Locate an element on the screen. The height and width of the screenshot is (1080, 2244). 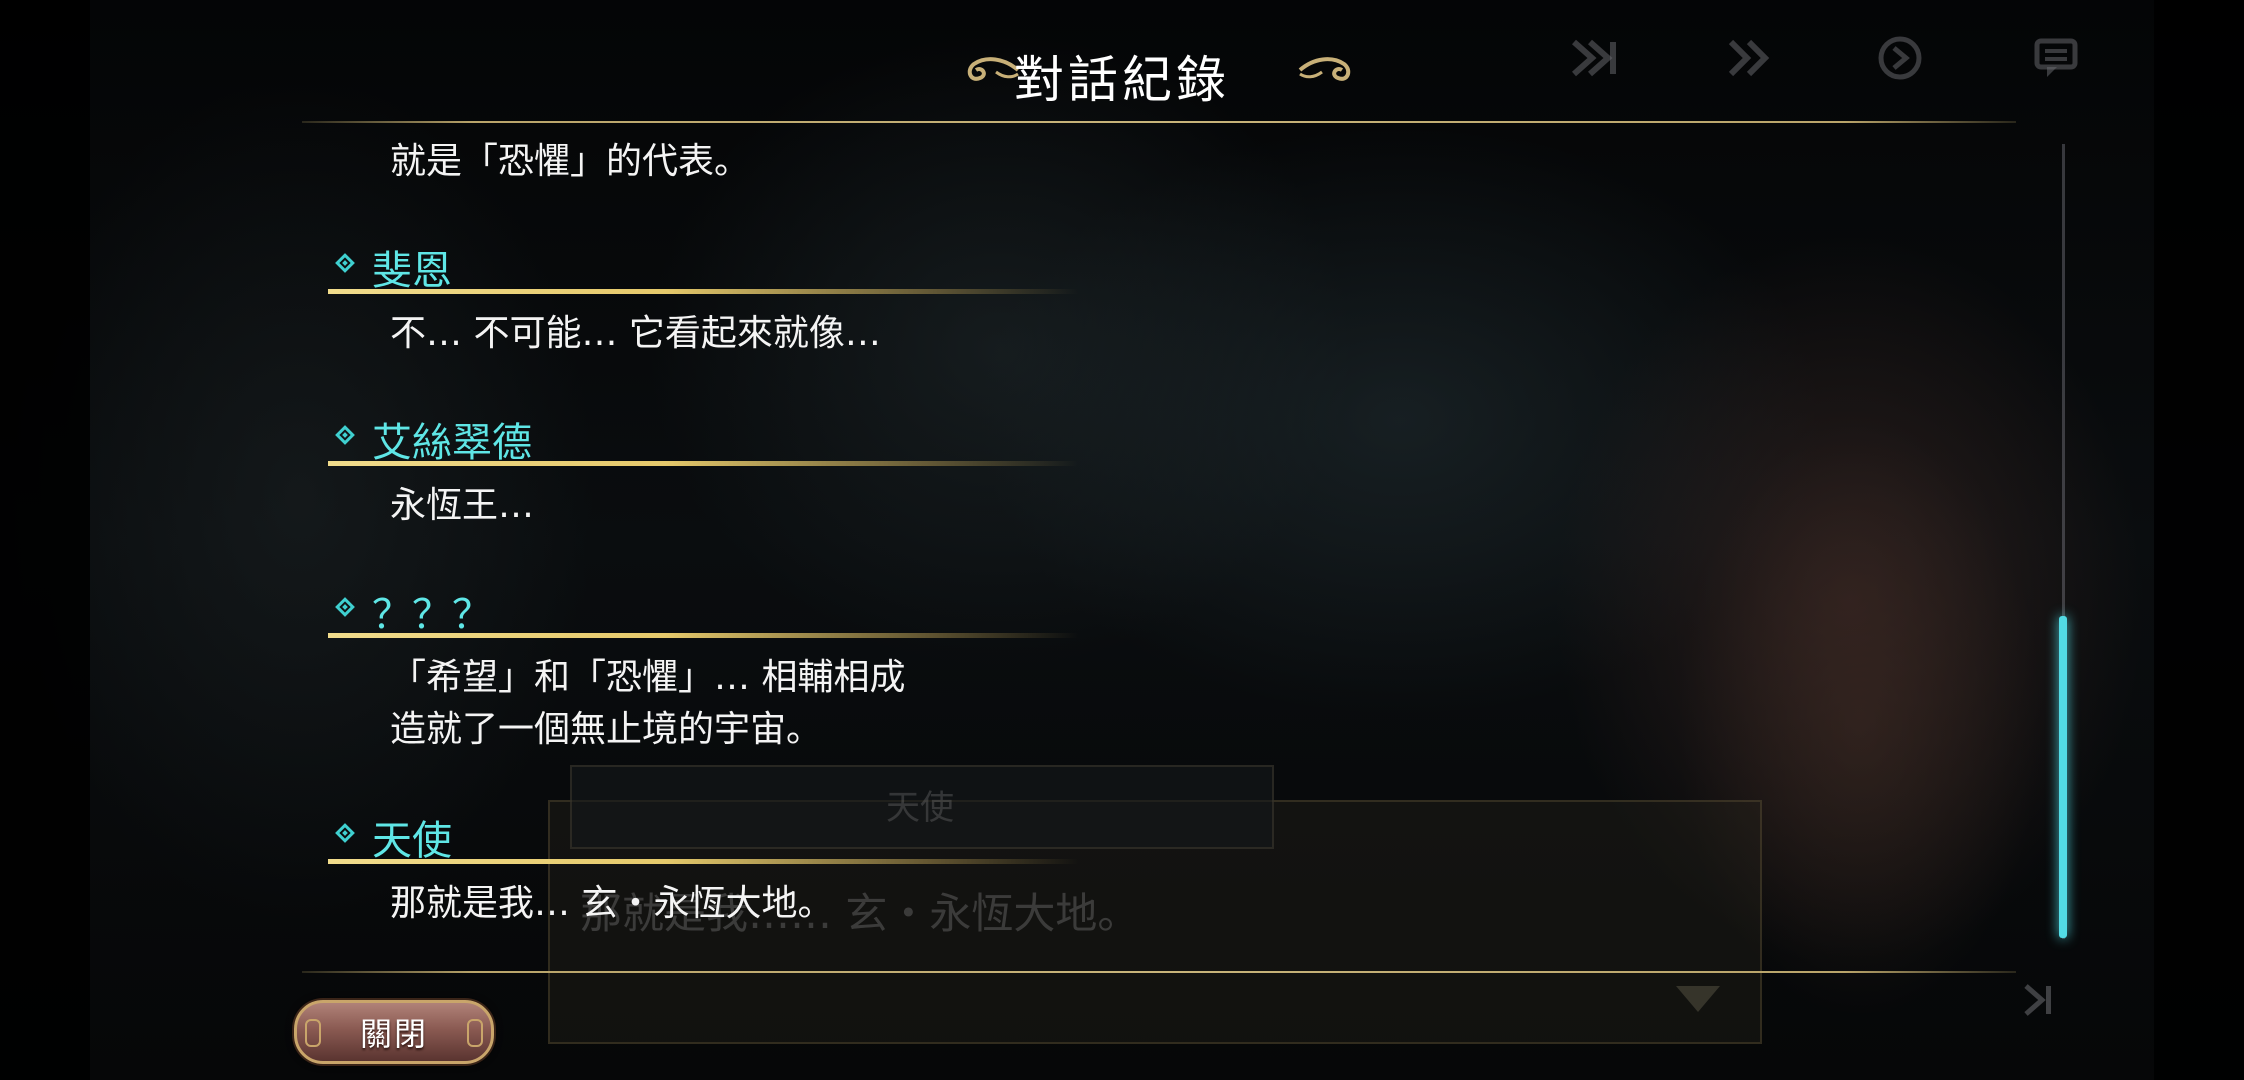
scrollbar-thumb is located at coordinates (2063, 777).